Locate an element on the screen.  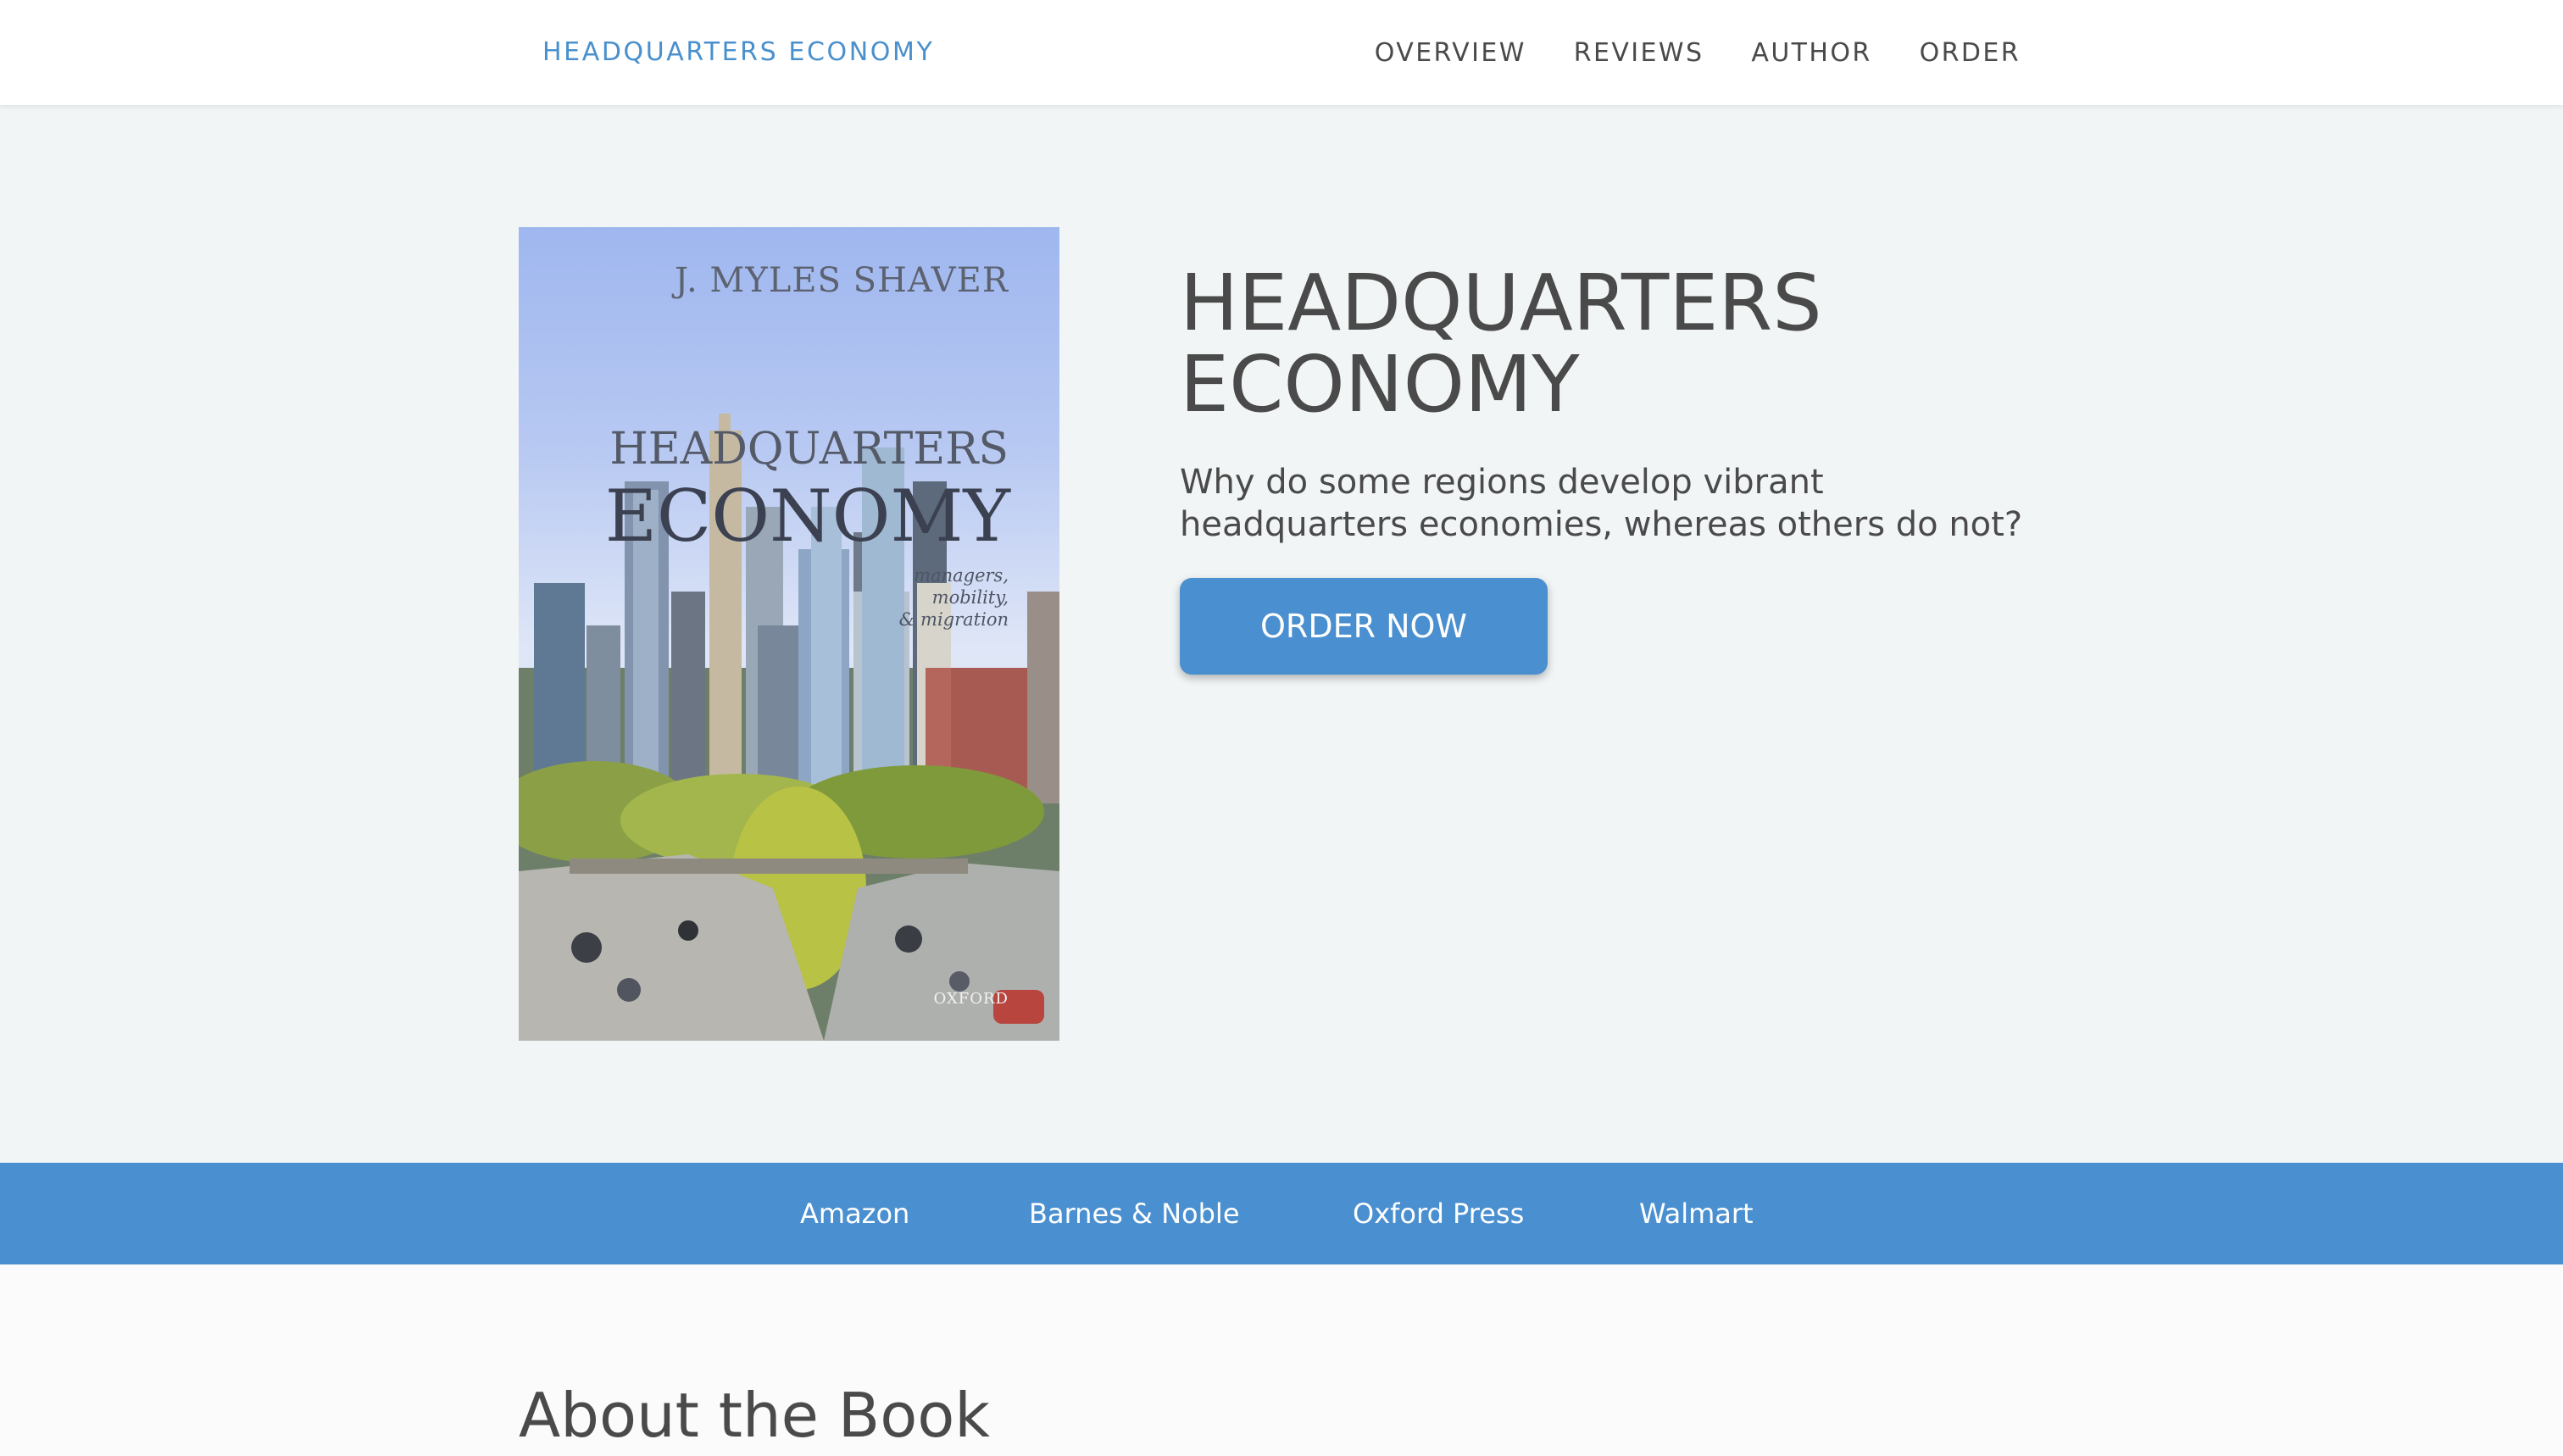
retailer-link-barnes-noble: Barnes & Noble is located at coordinates (1134, 1213).